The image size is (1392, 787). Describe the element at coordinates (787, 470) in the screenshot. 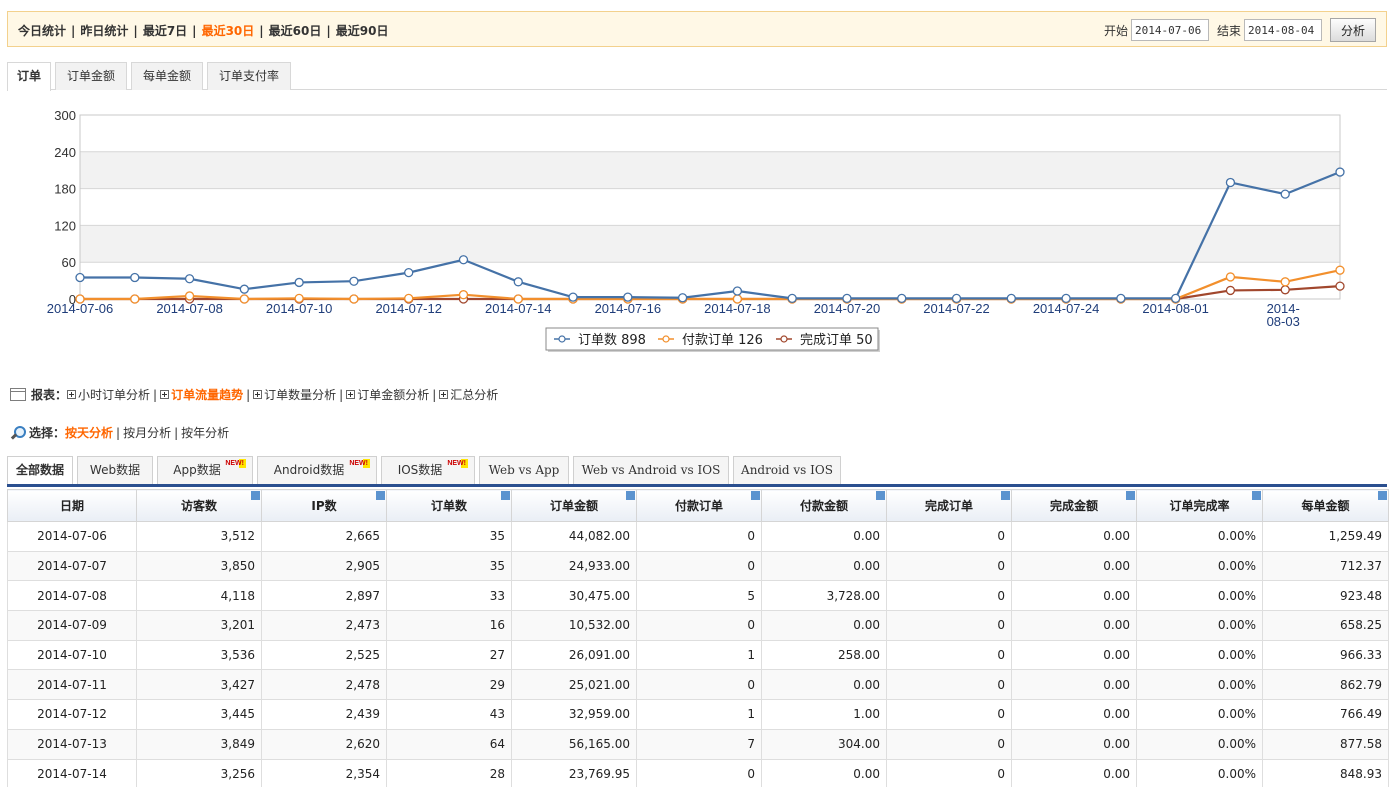

I see `tab-android-vs-ios: Android vs IOS` at that location.